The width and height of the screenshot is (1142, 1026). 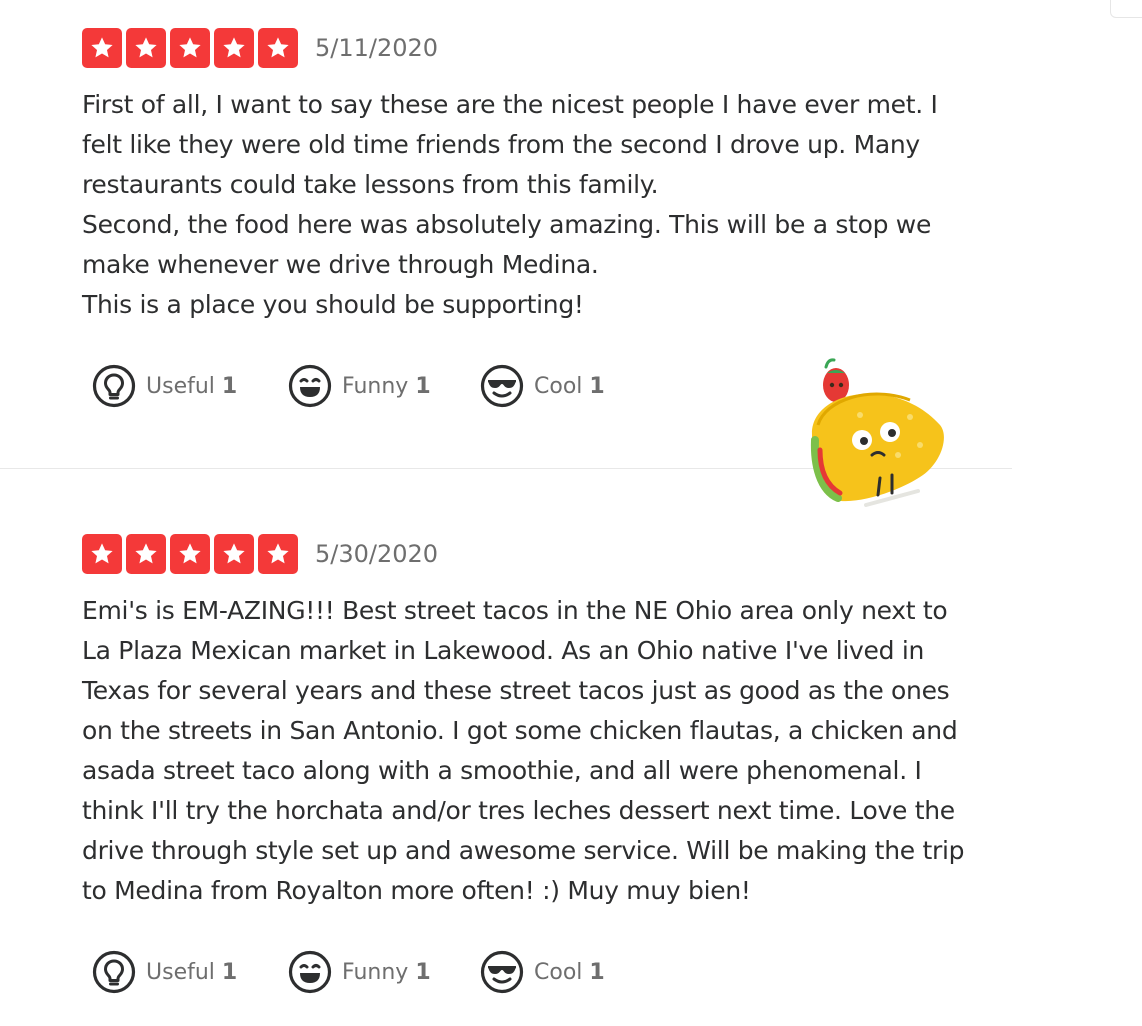 I want to click on review-rating-row: 5/11/2020, so click(x=552, y=48).